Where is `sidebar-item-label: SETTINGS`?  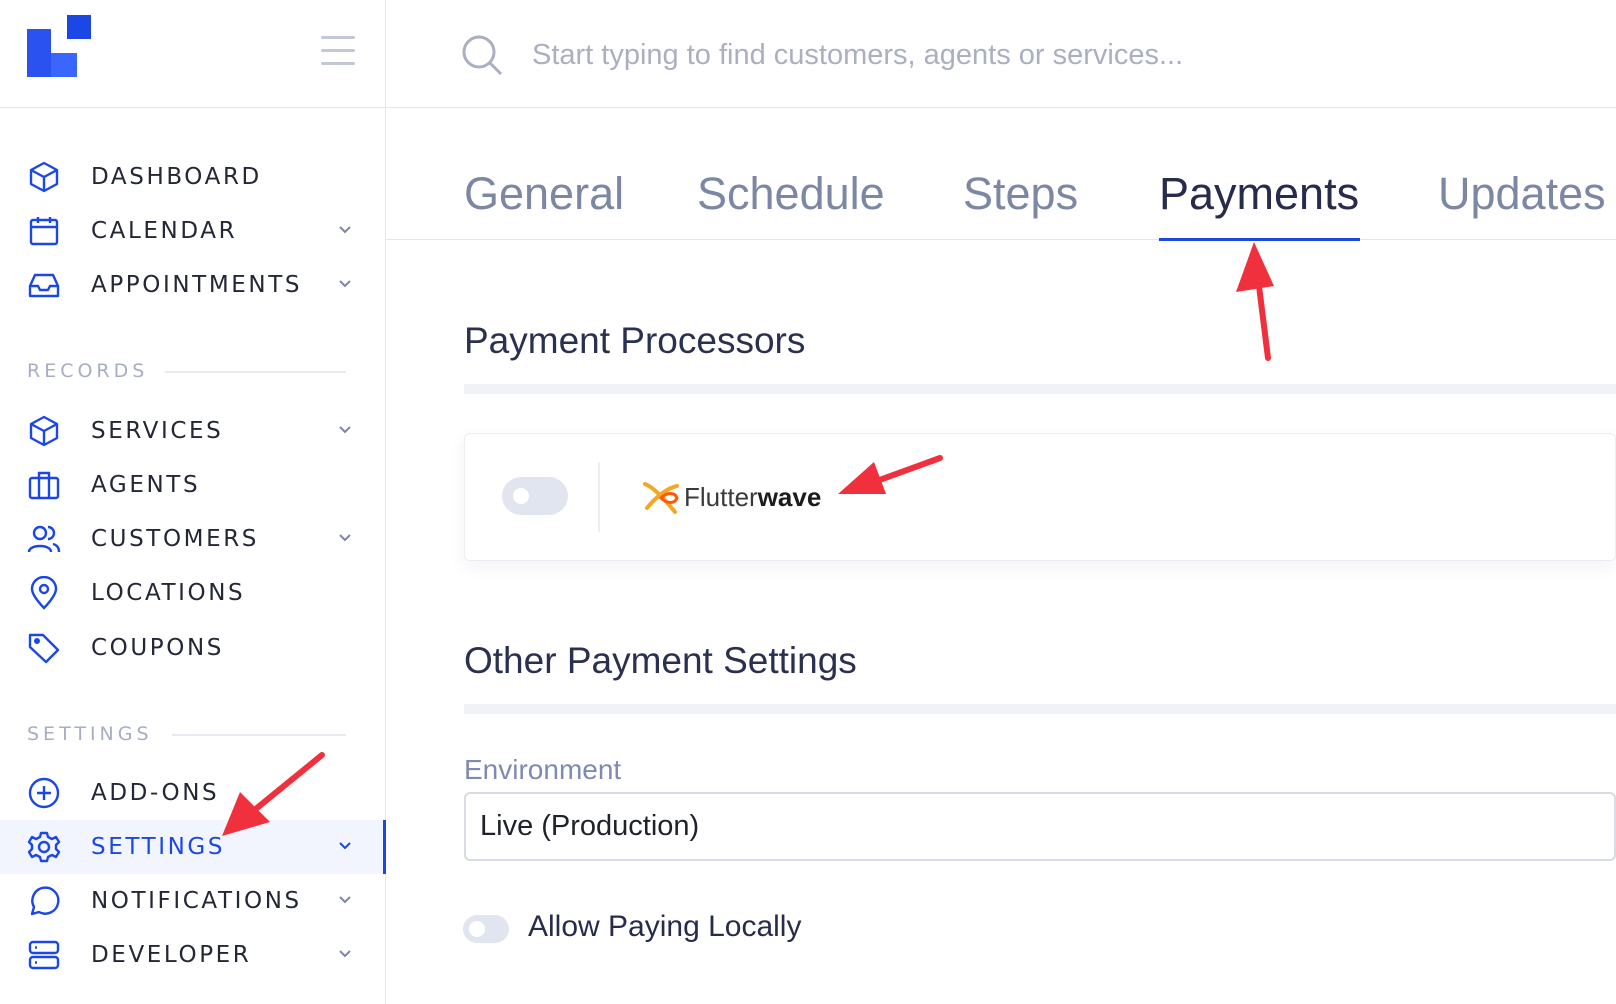
sidebar-item-label: SETTINGS is located at coordinates (158, 847).